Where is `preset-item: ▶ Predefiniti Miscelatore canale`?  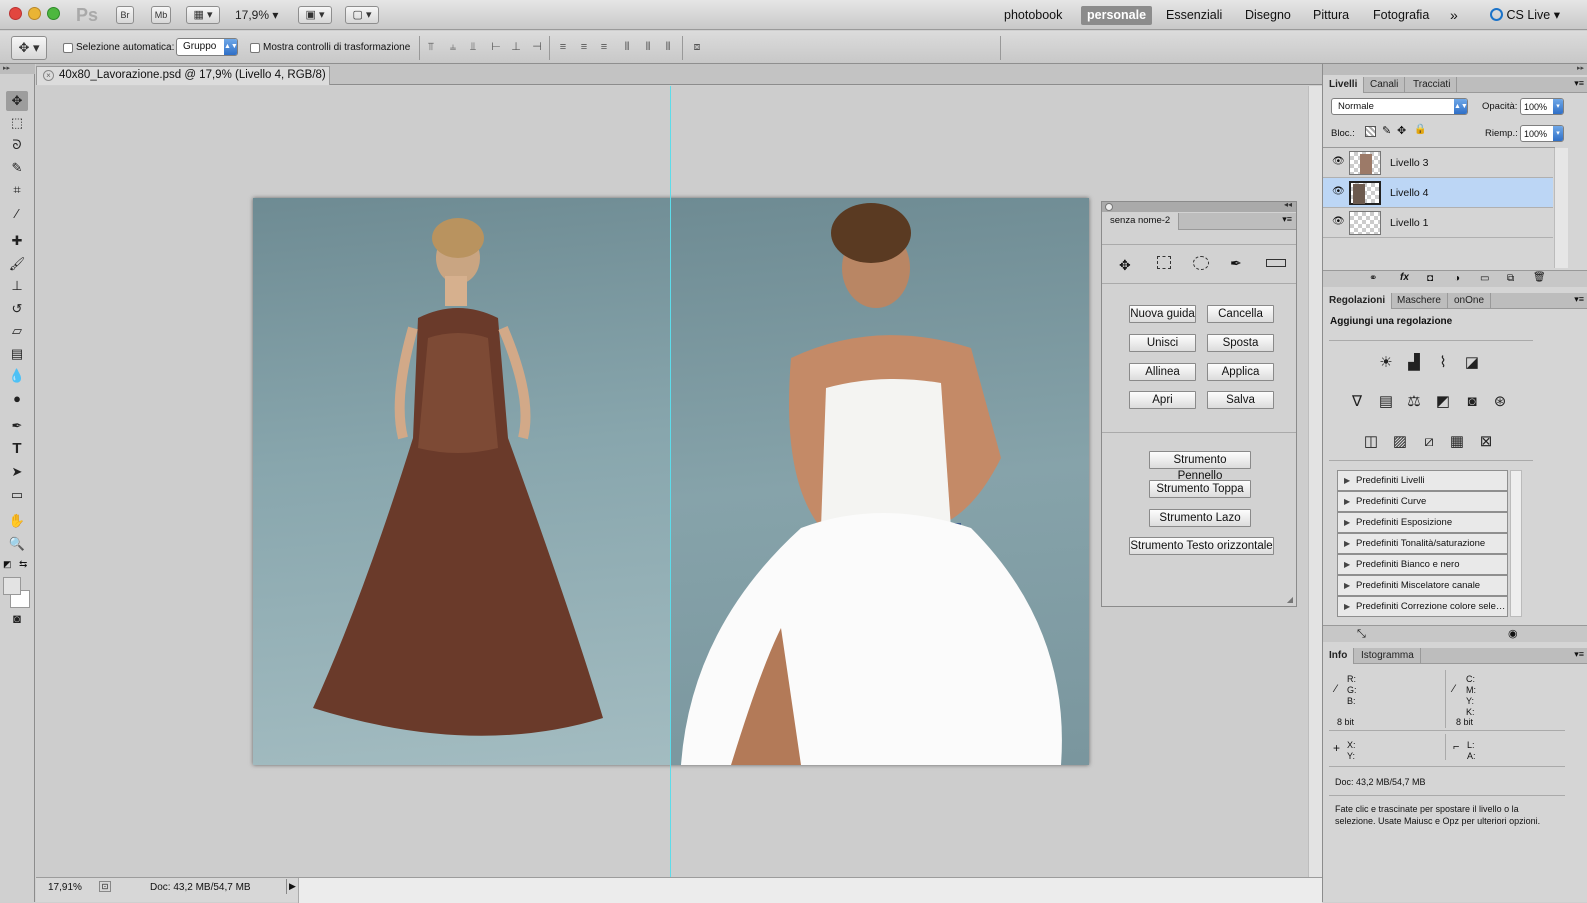 preset-item: ▶ Predefiniti Miscelatore canale is located at coordinates (1422, 585).